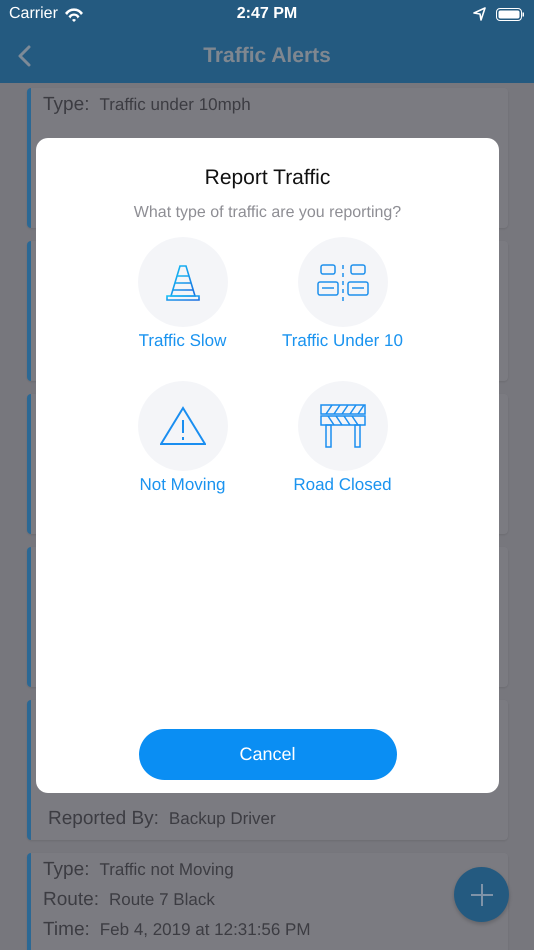 This screenshot has height=950, width=534. Describe the element at coordinates (66, 930) in the screenshot. I see `field-label: Time:` at that location.